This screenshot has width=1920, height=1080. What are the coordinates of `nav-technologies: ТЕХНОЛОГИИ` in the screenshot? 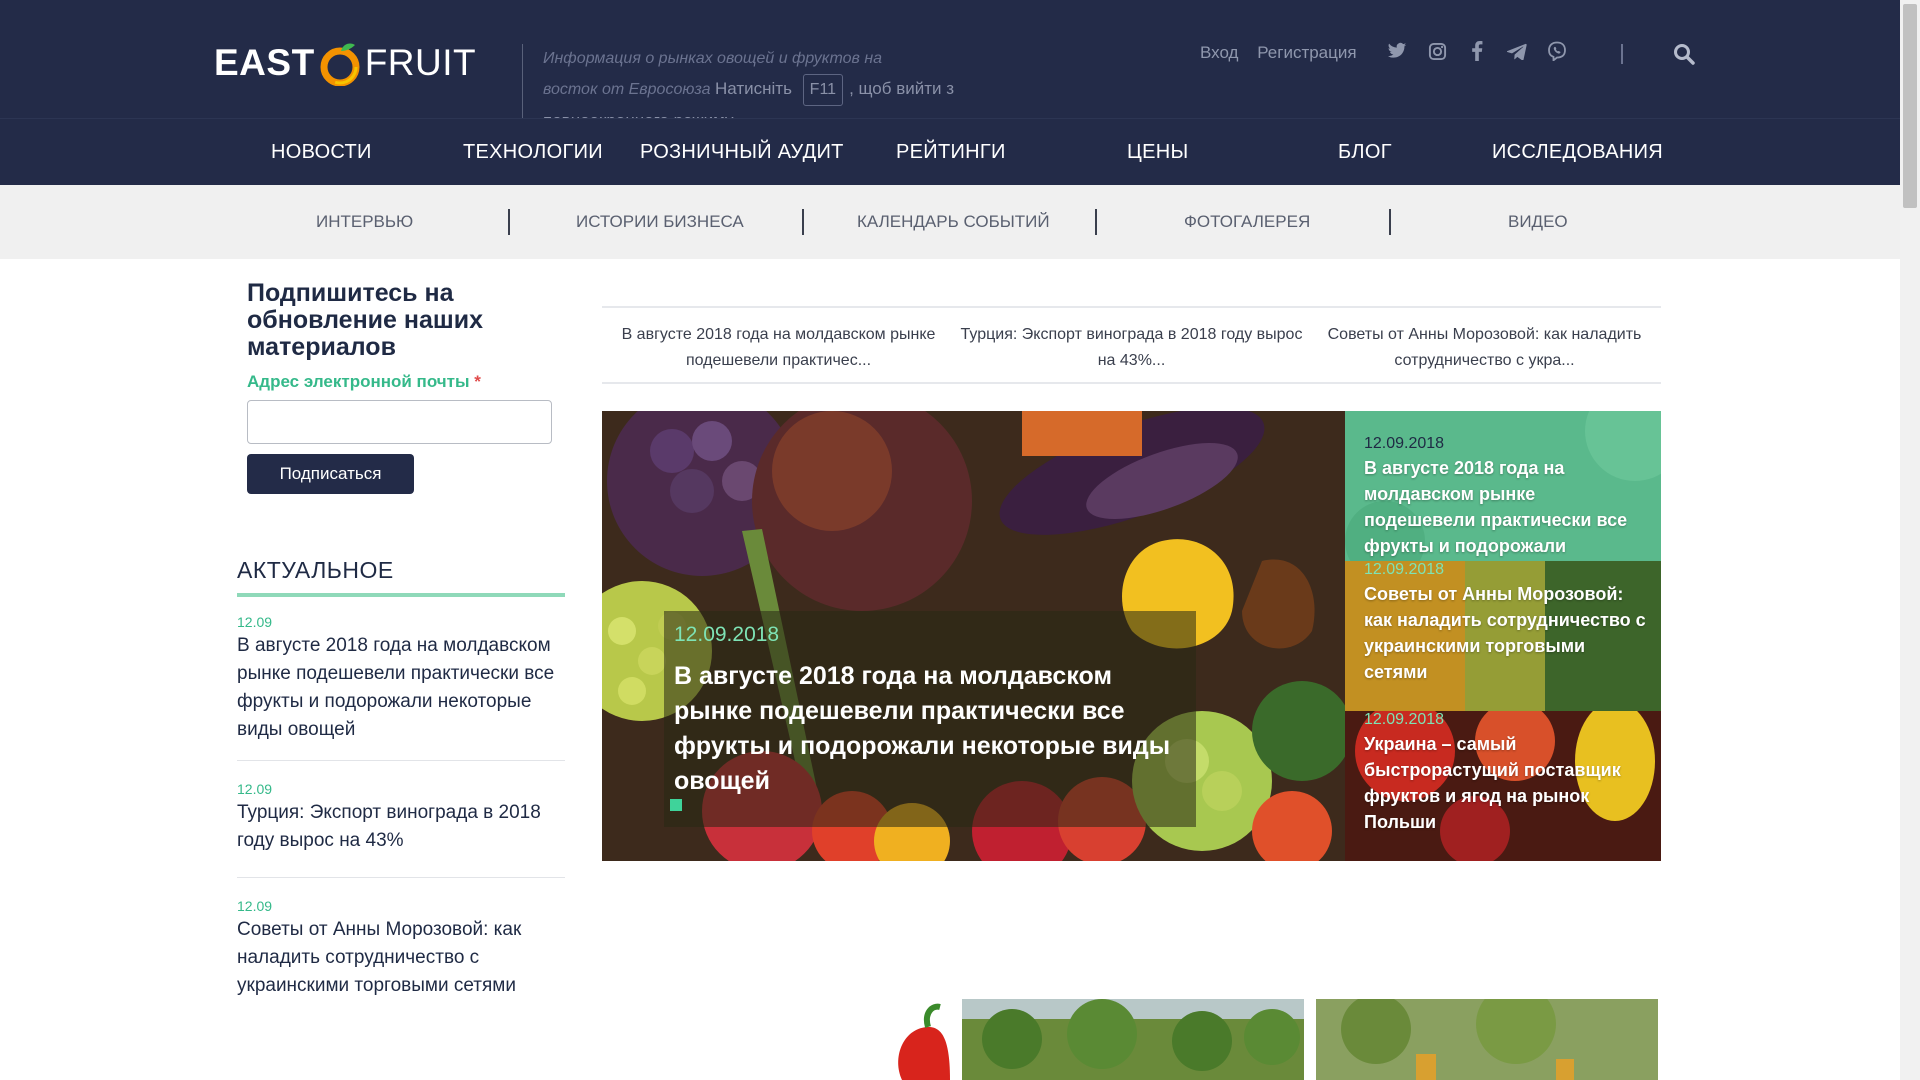 It's located at (533, 152).